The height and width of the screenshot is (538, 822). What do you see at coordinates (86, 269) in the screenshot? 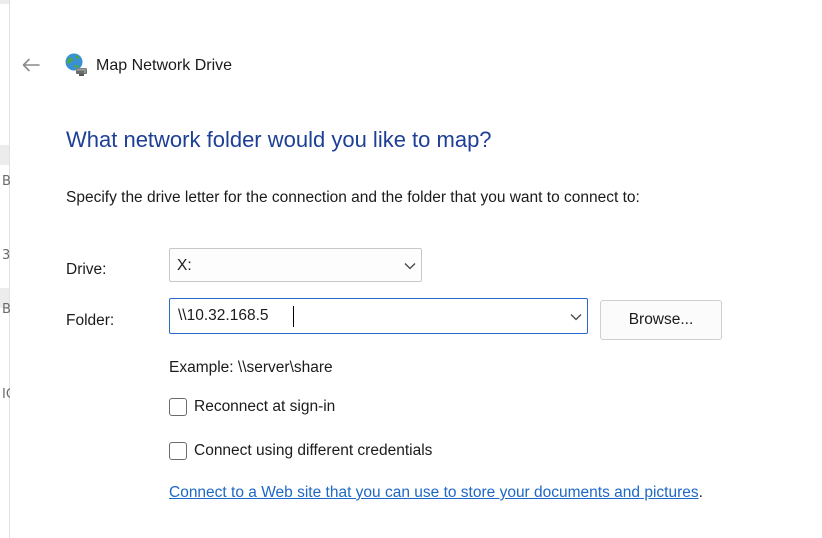
I see `drive-label: Drive:` at bounding box center [86, 269].